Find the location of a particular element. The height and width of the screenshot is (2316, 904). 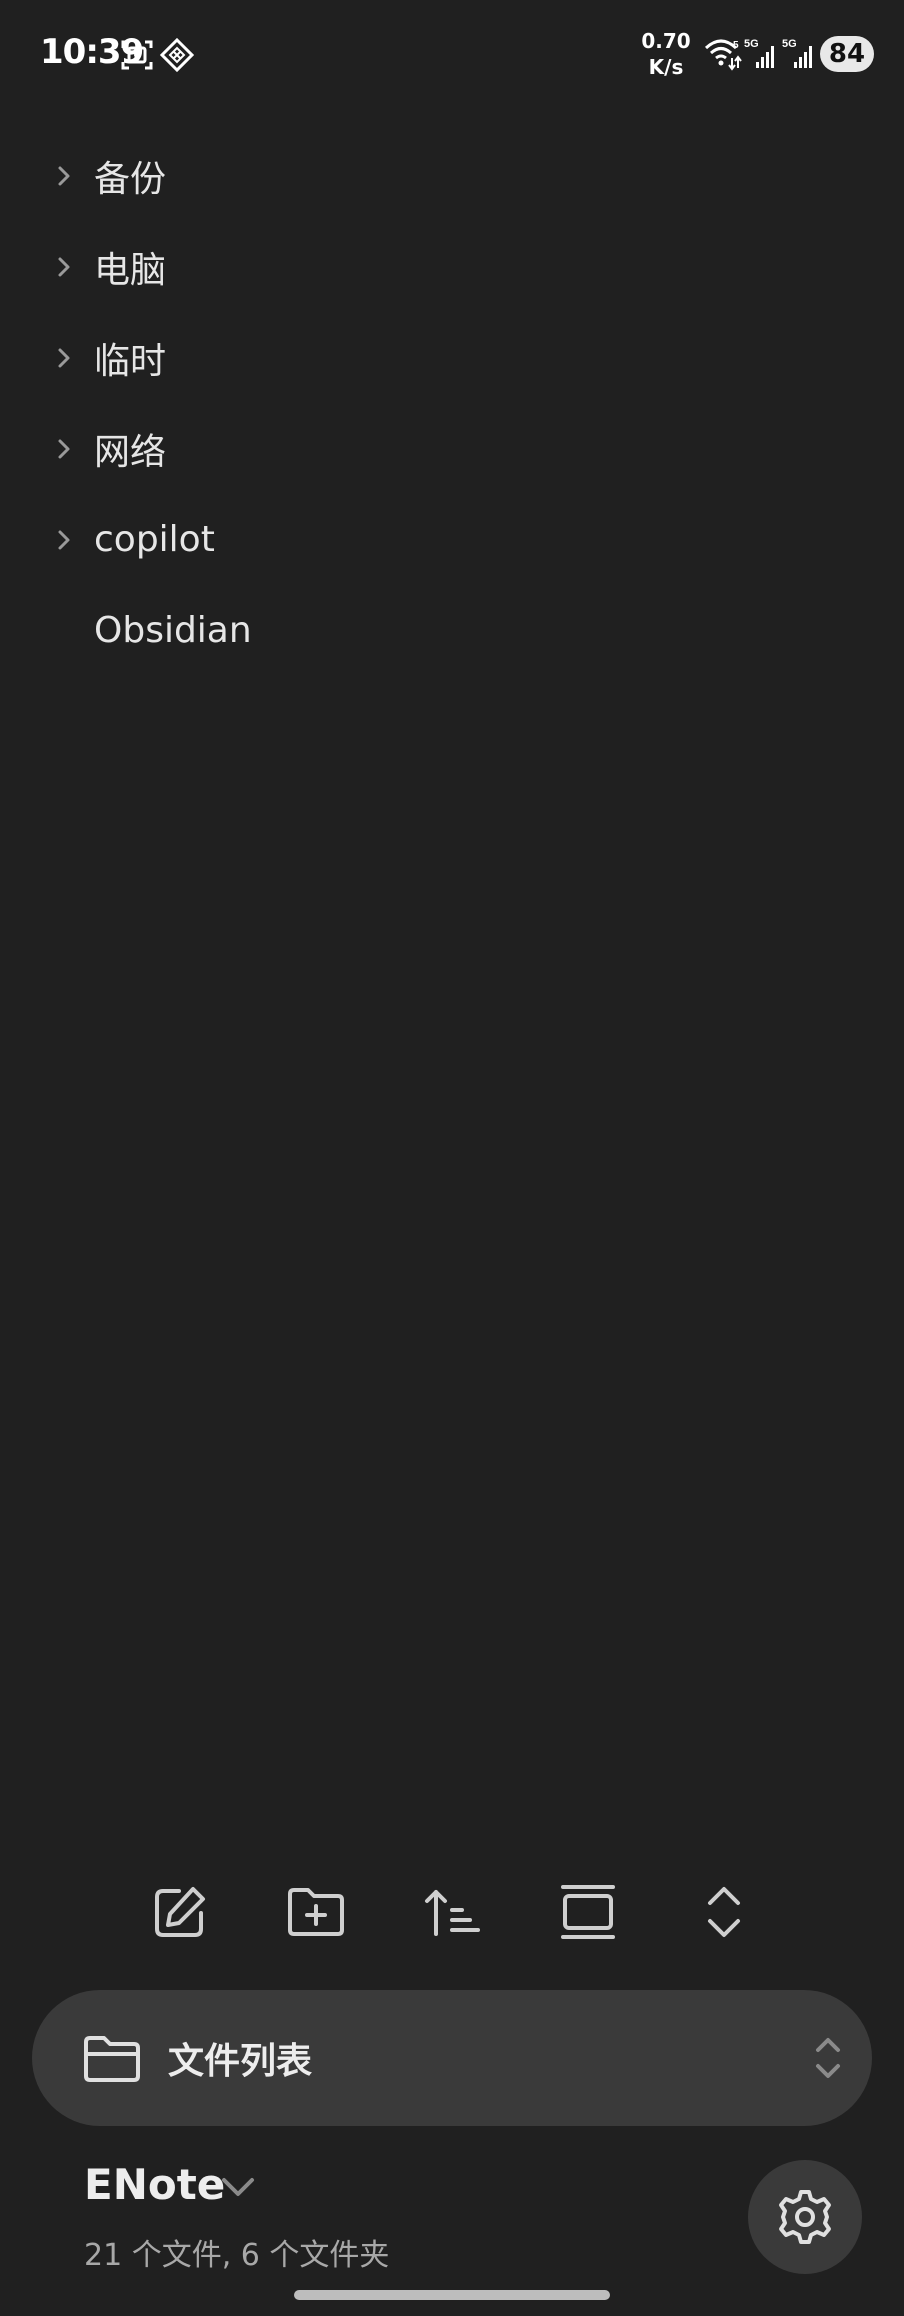

tree-item-label: copilot is located at coordinates (154, 539).